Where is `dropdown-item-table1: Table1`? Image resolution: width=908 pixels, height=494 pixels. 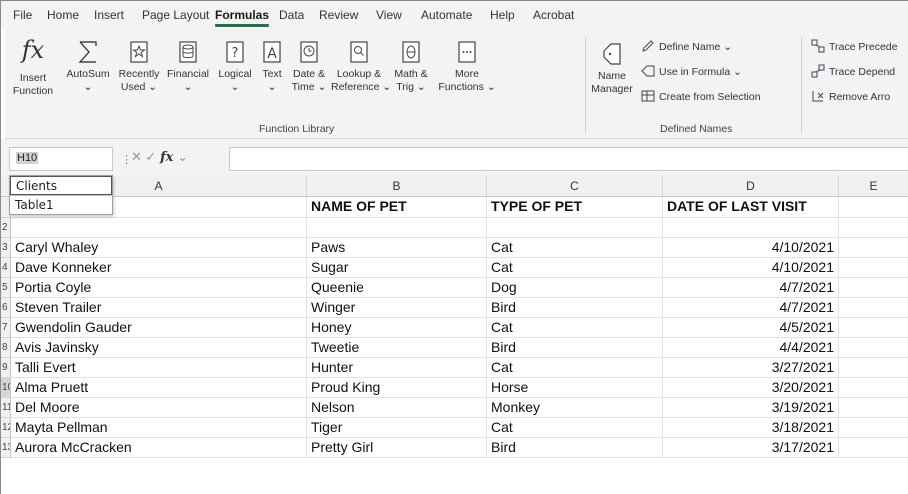 dropdown-item-table1: Table1 is located at coordinates (61, 204).